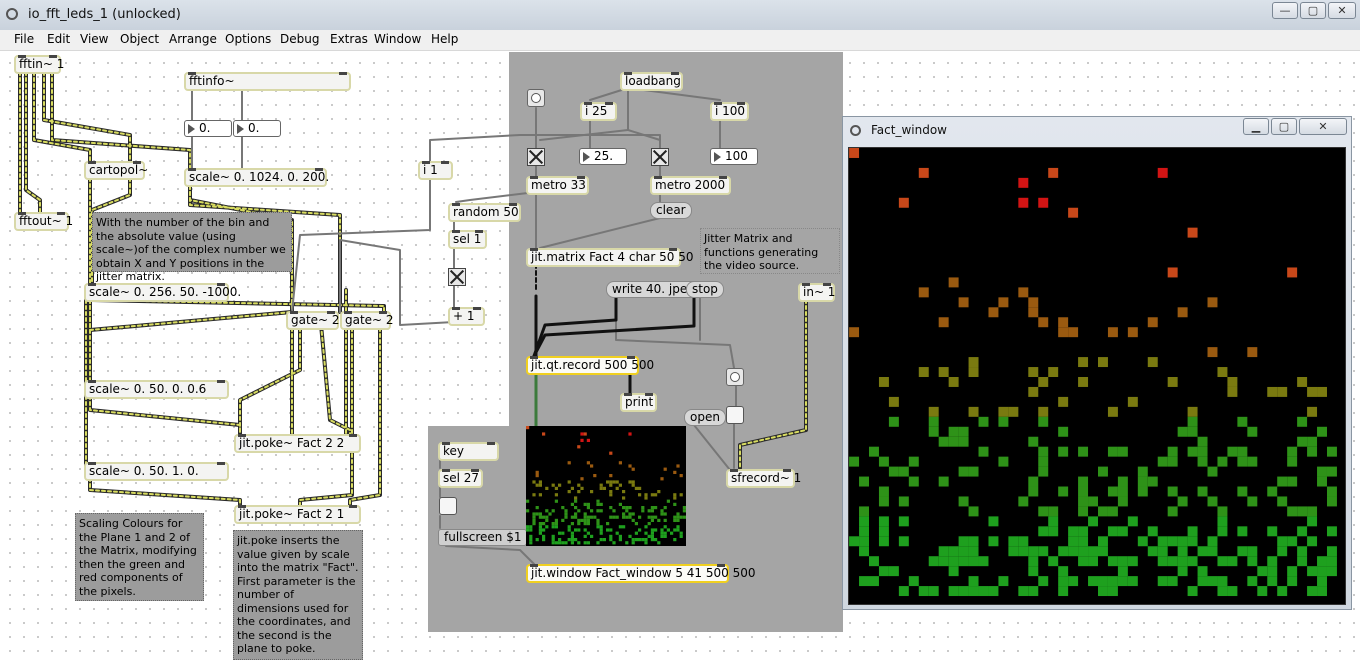  Describe the element at coordinates (297, 514) in the screenshot. I see `jit-poke-2-1-object: jit.poke~ Fact 2 1` at that location.